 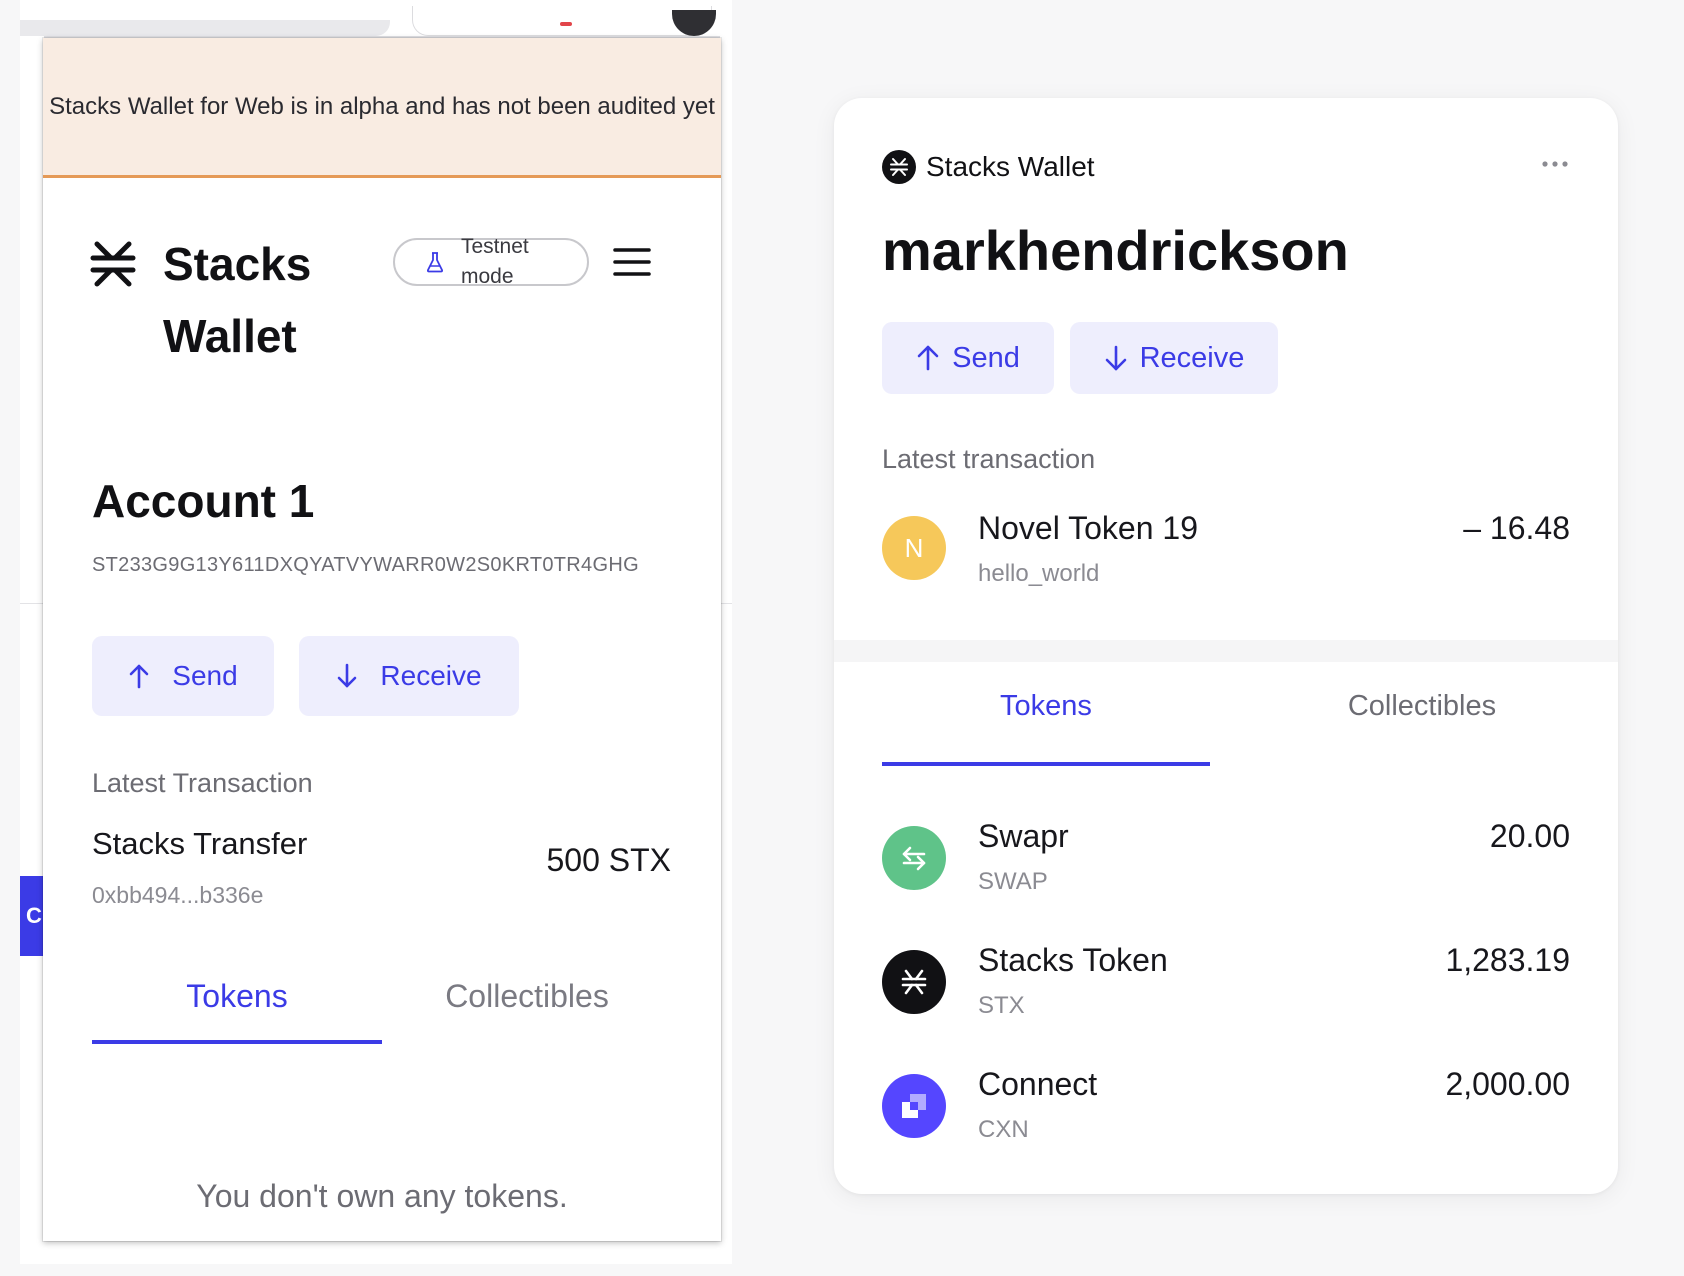 What do you see at coordinates (203, 501) in the screenshot?
I see `account-title: Account 1` at bounding box center [203, 501].